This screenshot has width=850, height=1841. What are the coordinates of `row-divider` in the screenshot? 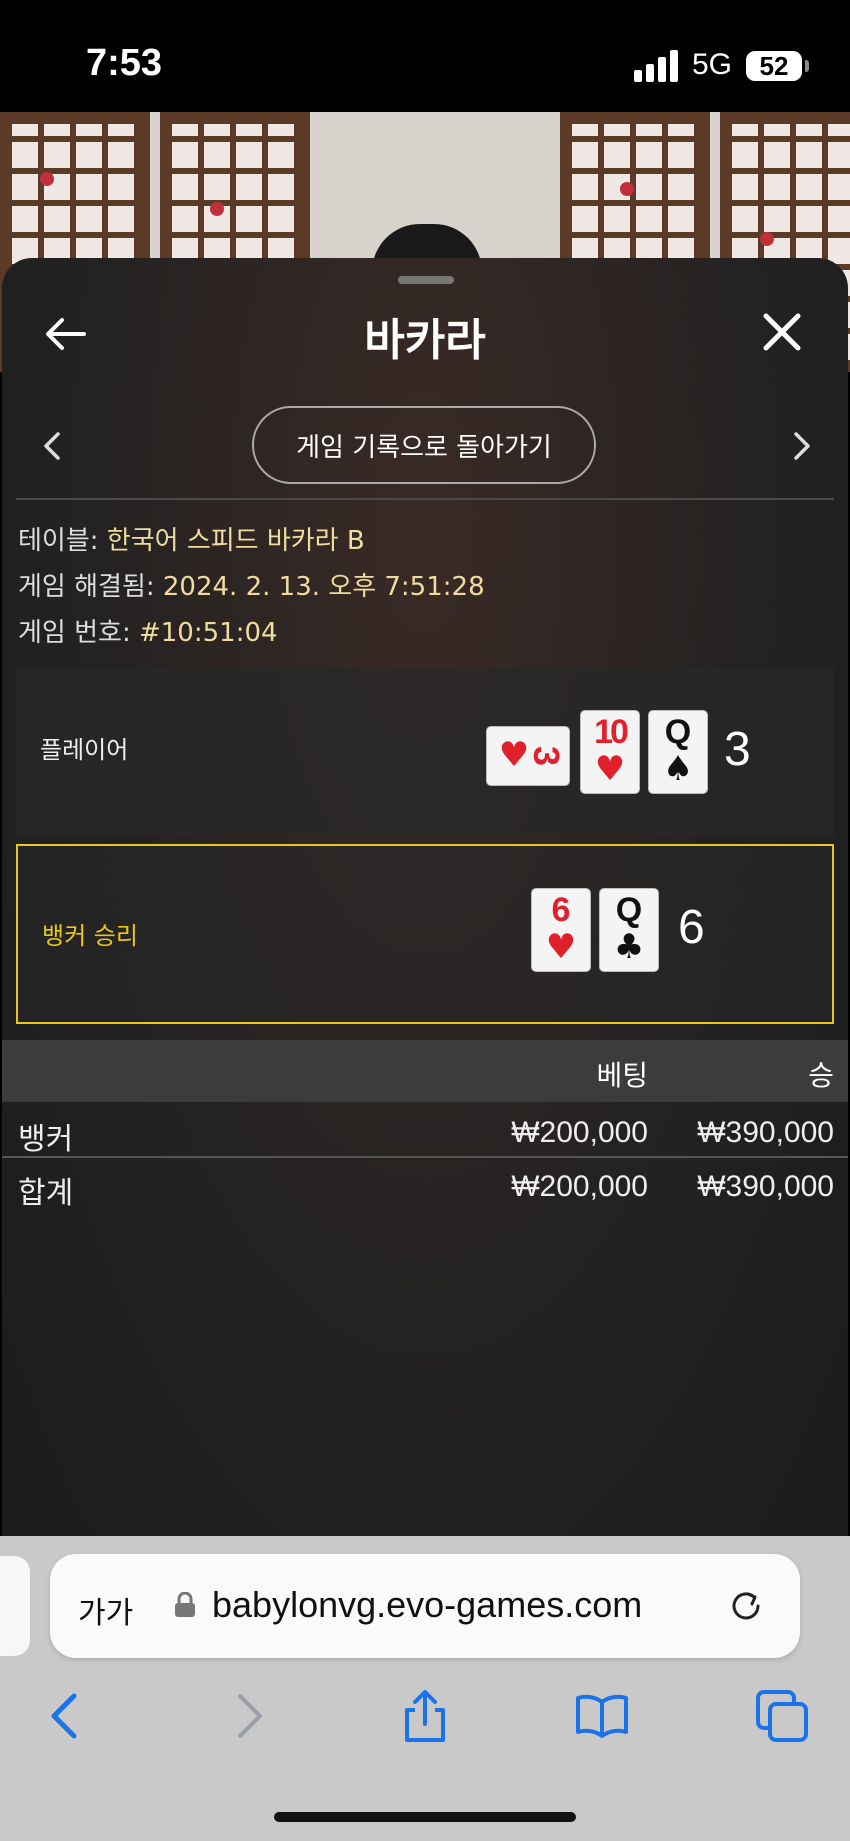 It's located at (425, 1157).